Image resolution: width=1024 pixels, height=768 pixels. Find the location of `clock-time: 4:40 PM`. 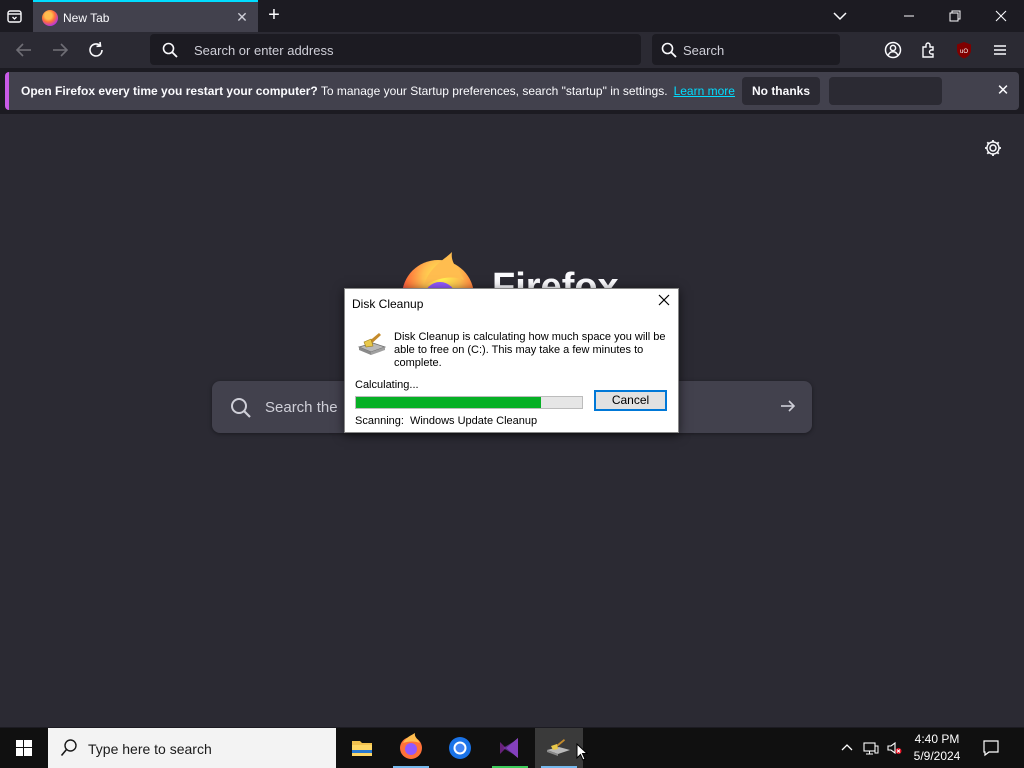

clock-time: 4:40 PM is located at coordinates (937, 739).